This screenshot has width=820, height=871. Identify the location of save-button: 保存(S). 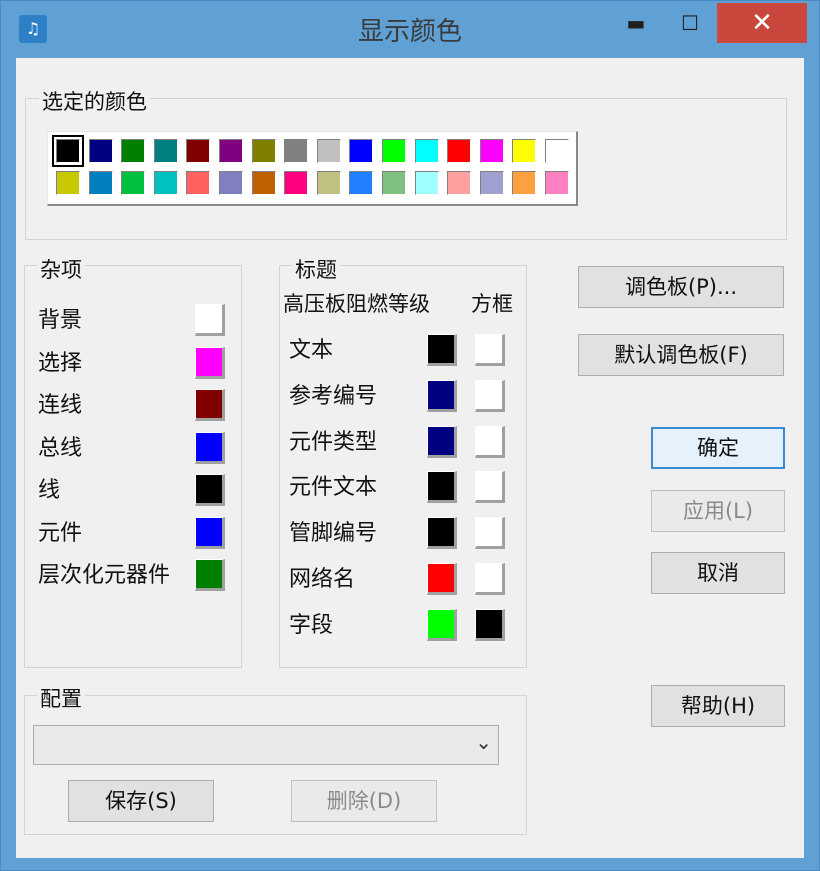
(141, 801).